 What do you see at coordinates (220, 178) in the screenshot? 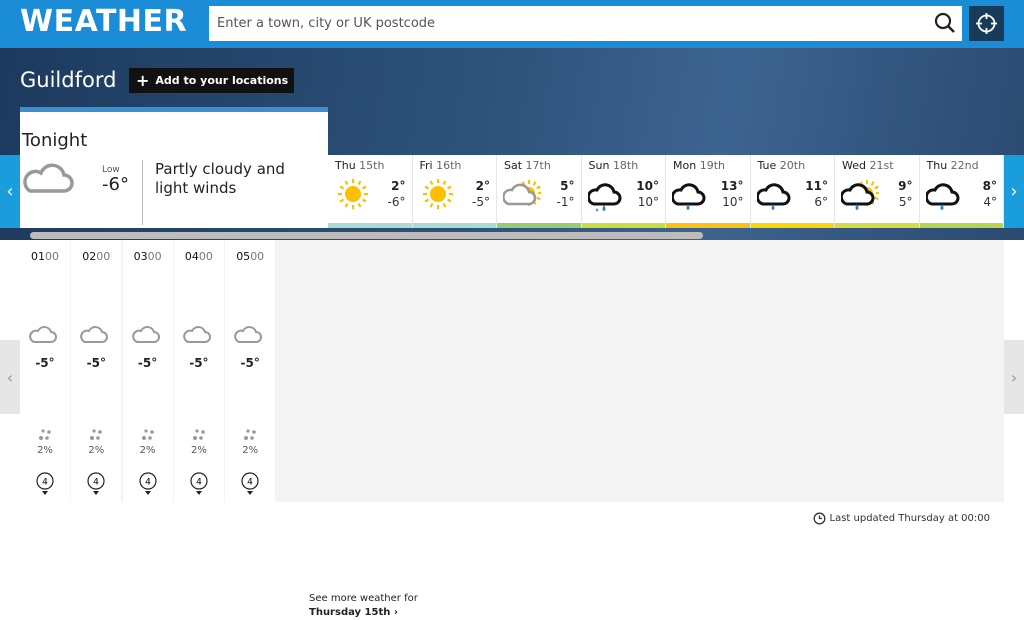
I see `tonight-description: Partly cloudy and light winds` at bounding box center [220, 178].